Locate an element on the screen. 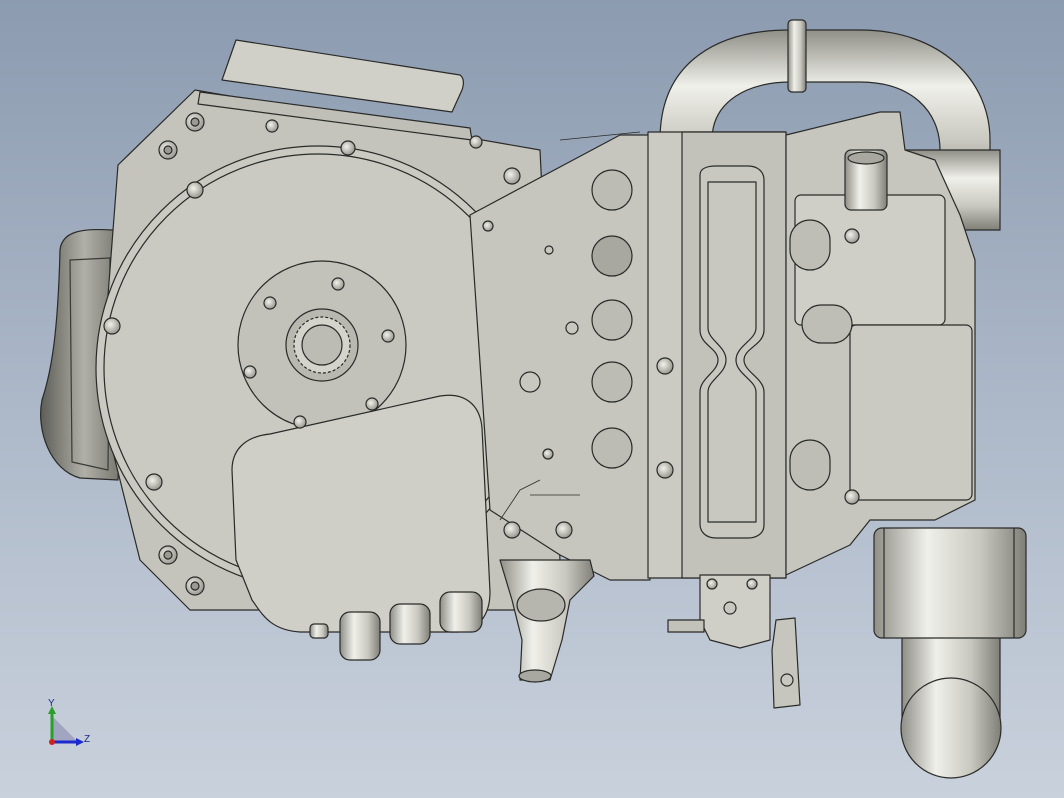  axis-z-label: Z is located at coordinates (87, 739).